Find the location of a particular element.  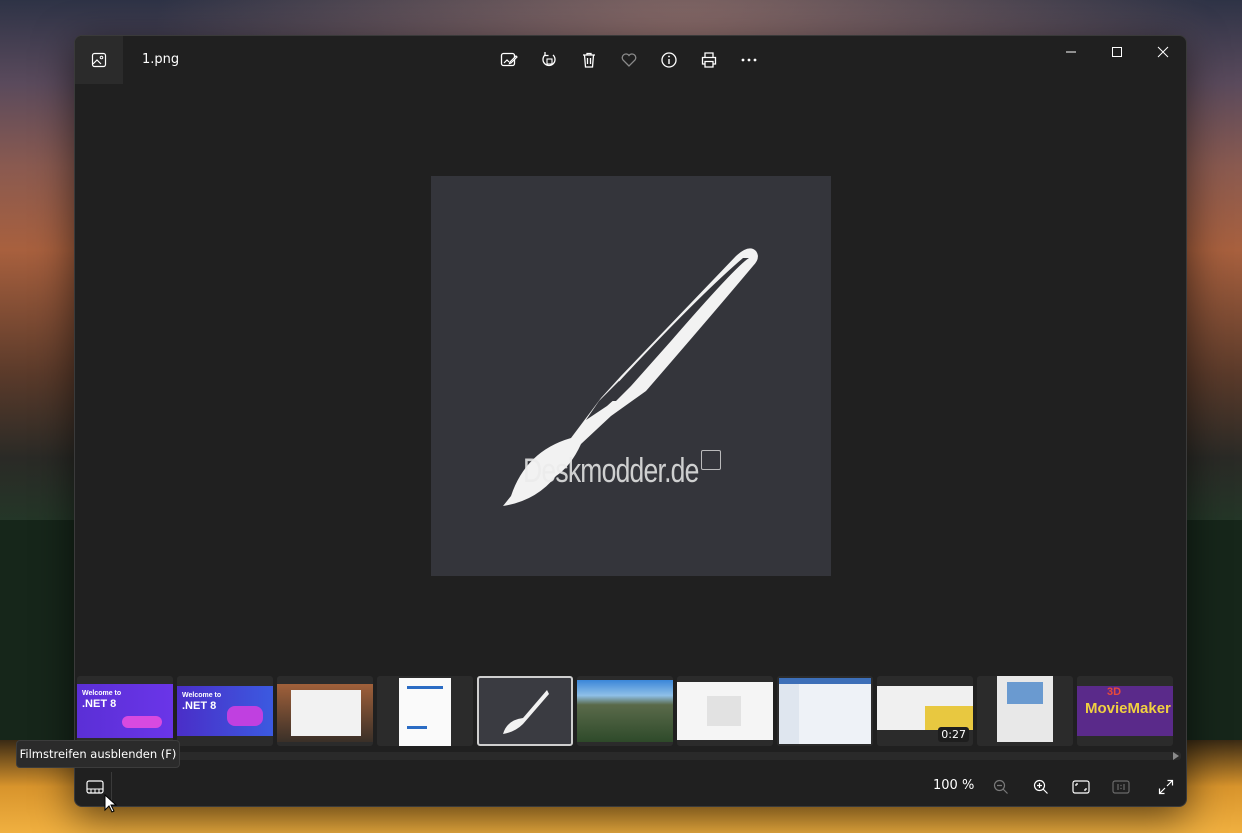

edit-image-icon is located at coordinates (509, 60).